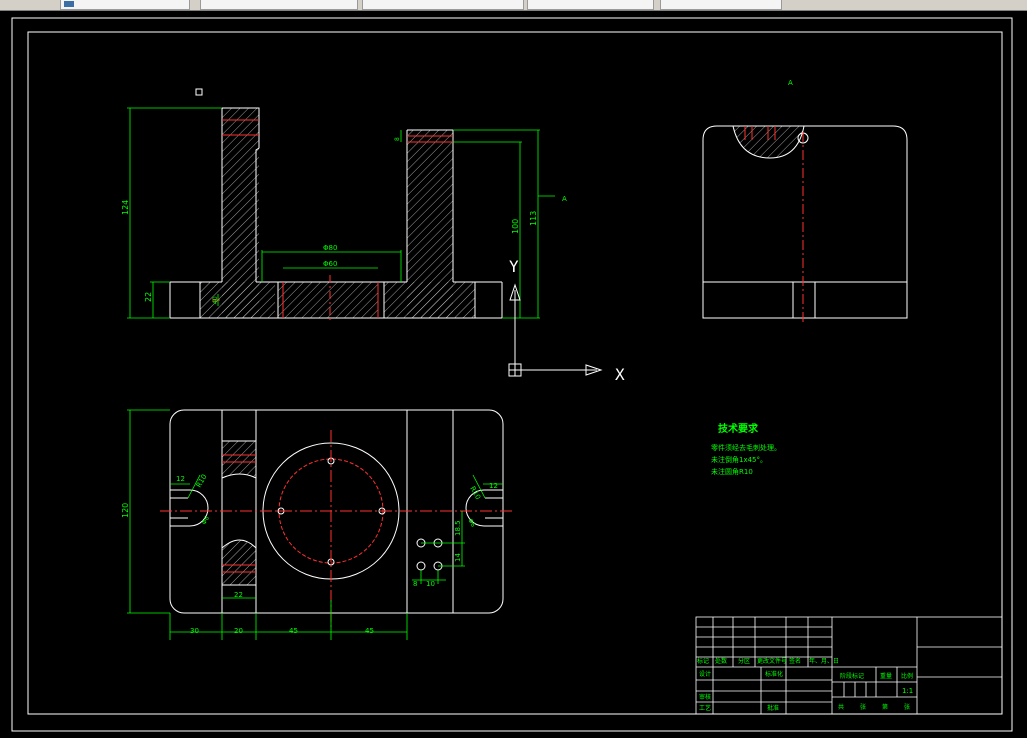 This screenshot has width=1027, height=738. I want to click on tb-approve: 批准, so click(773, 708).